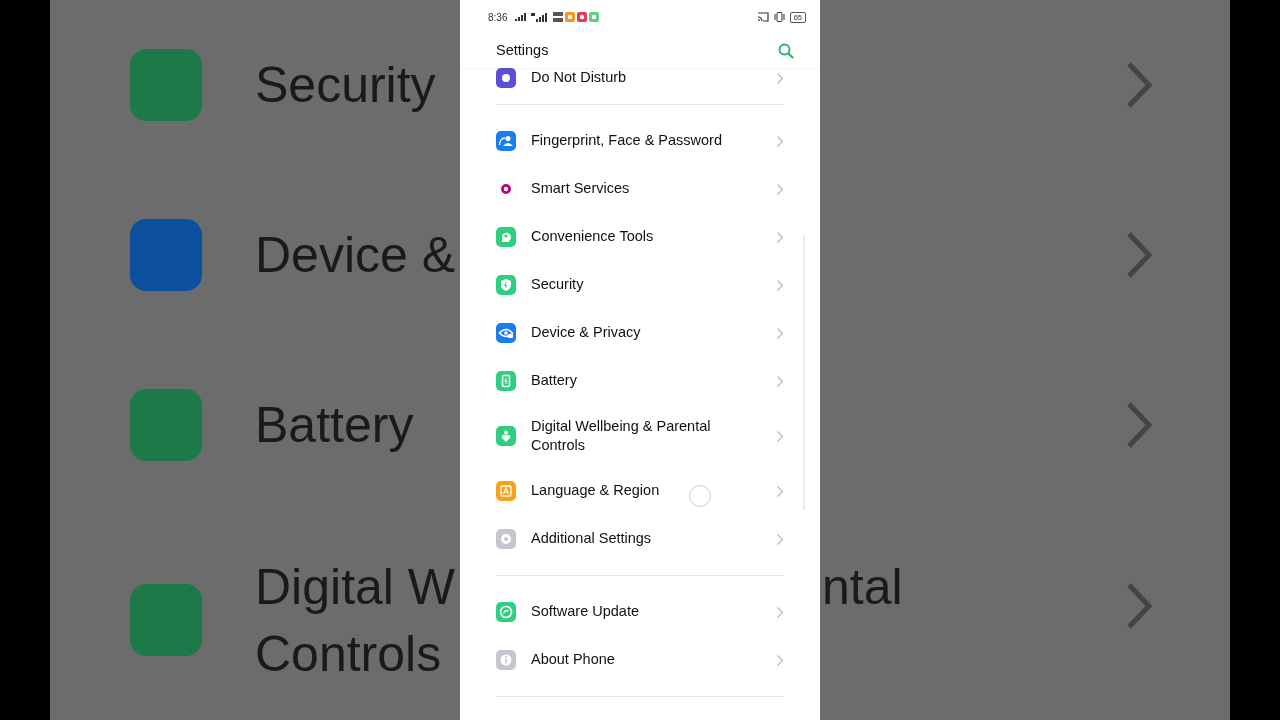 The height and width of the screenshot is (720, 1280). Describe the element at coordinates (640, 141) in the screenshot. I see `settings-item: Fingerprint, Face & Password` at that location.